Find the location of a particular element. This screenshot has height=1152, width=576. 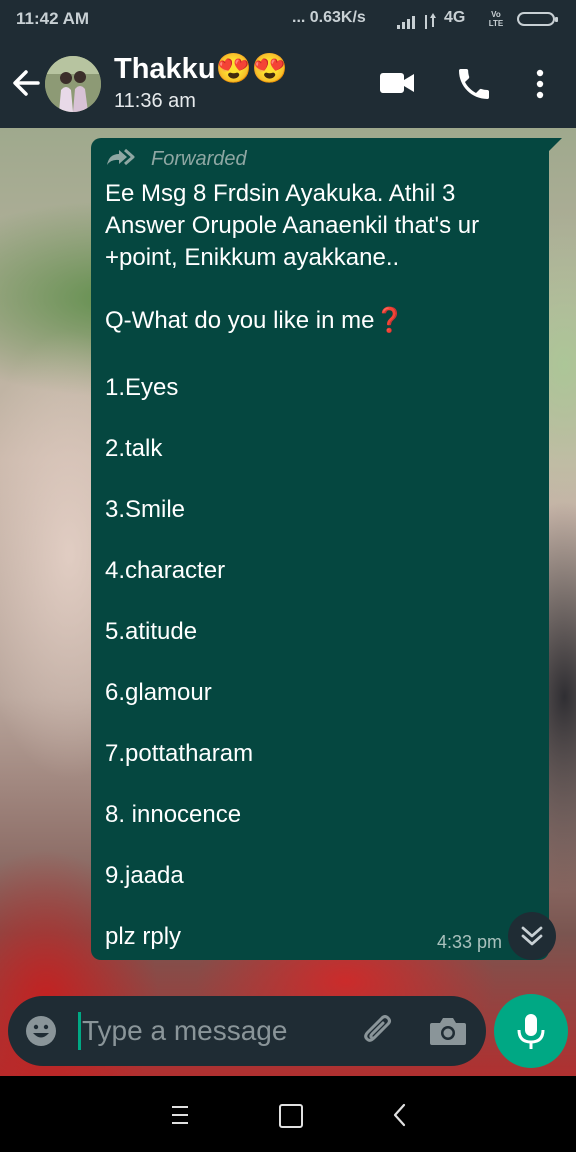

list-item: 4.character is located at coordinates (165, 570).